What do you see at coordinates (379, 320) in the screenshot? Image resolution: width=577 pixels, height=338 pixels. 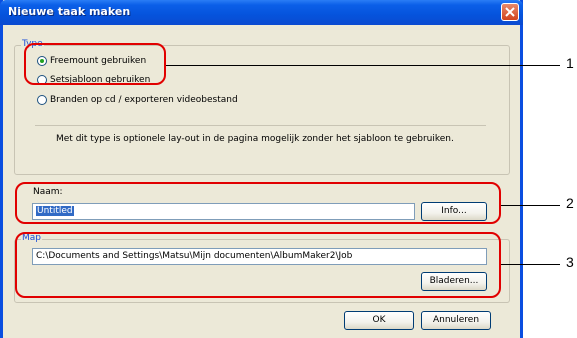 I see `ok-button: OK` at bounding box center [379, 320].